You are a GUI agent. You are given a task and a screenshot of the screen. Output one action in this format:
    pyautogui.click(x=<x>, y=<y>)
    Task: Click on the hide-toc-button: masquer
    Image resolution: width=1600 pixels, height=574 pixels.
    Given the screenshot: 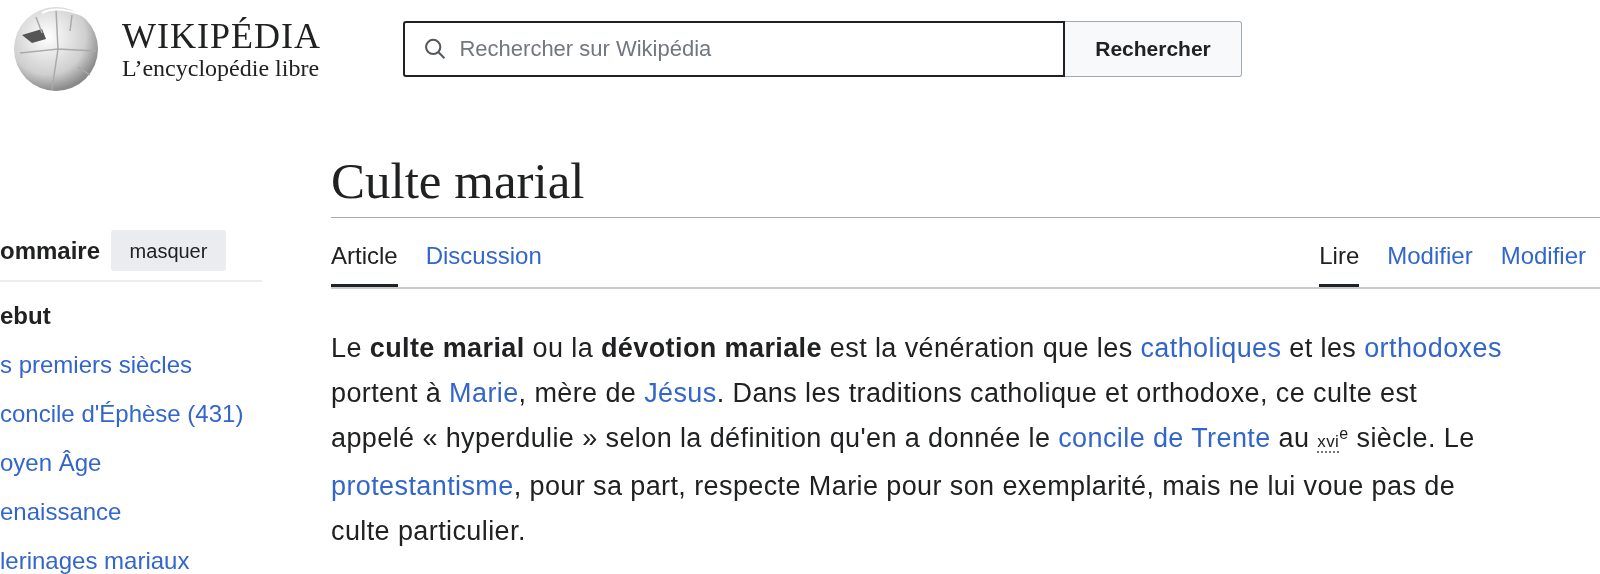 What is the action you would take?
    pyautogui.click(x=168, y=250)
    